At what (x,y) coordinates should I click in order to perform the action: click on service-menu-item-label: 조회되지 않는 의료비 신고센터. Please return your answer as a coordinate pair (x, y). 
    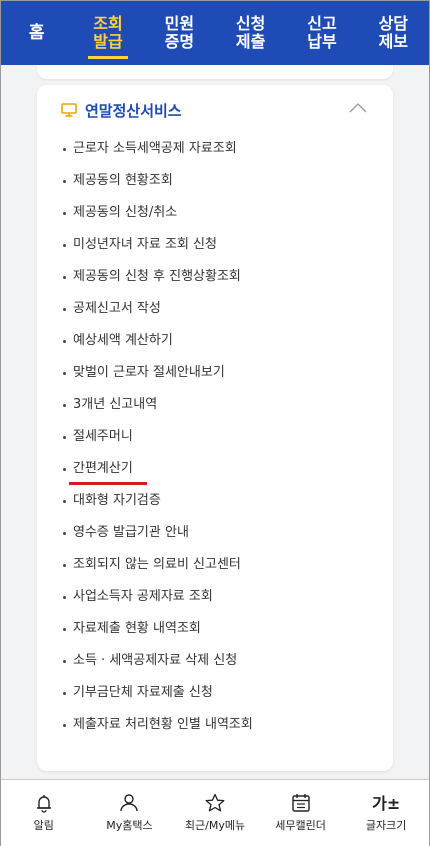
    Looking at the image, I should click on (157, 564).